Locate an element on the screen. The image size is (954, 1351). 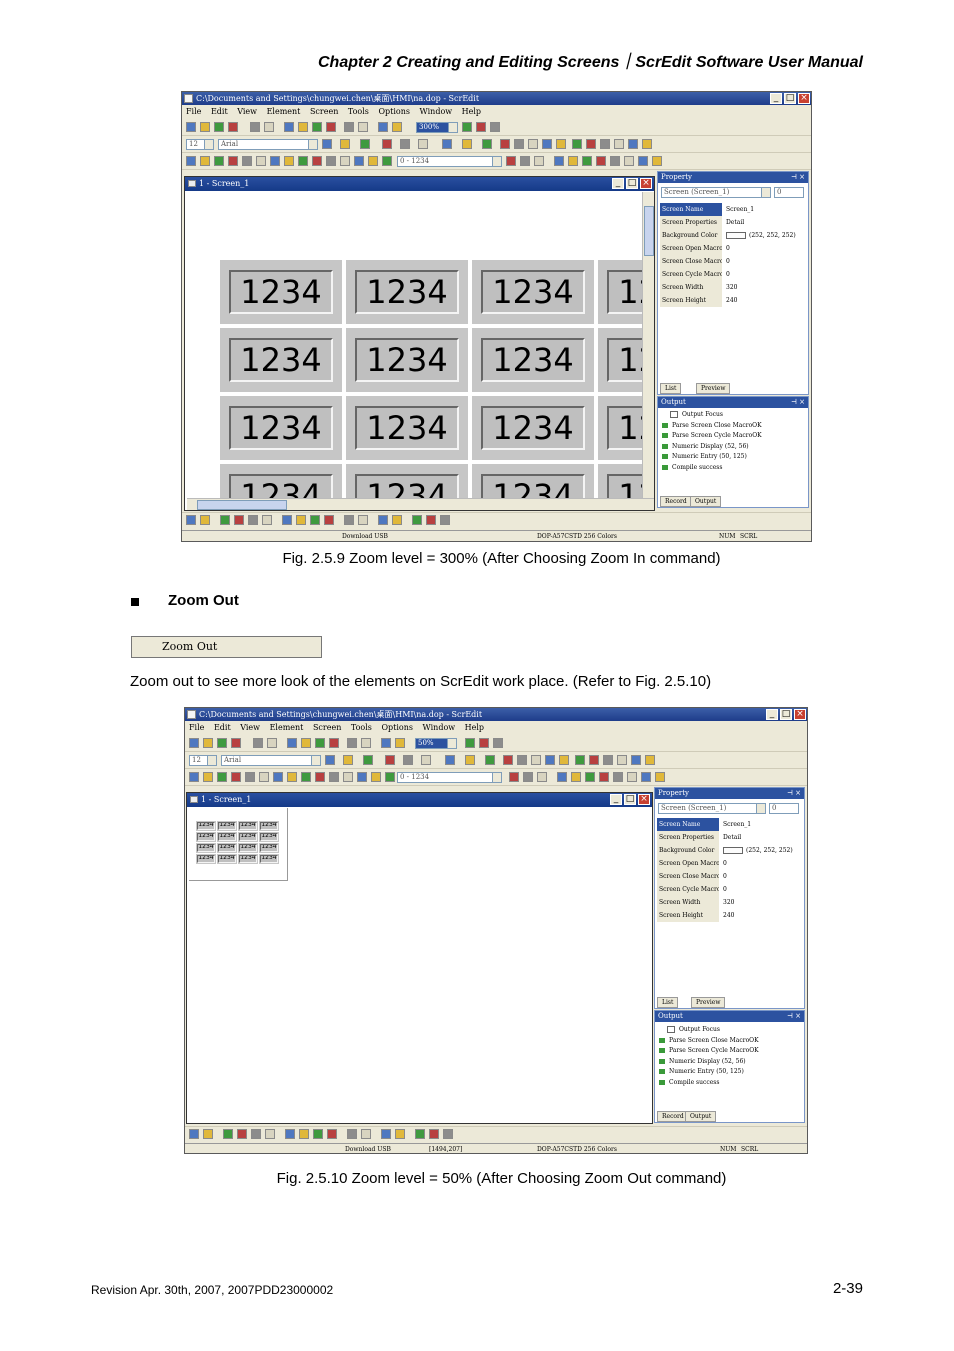
zoom-combo: 50% is located at coordinates (436, 743).